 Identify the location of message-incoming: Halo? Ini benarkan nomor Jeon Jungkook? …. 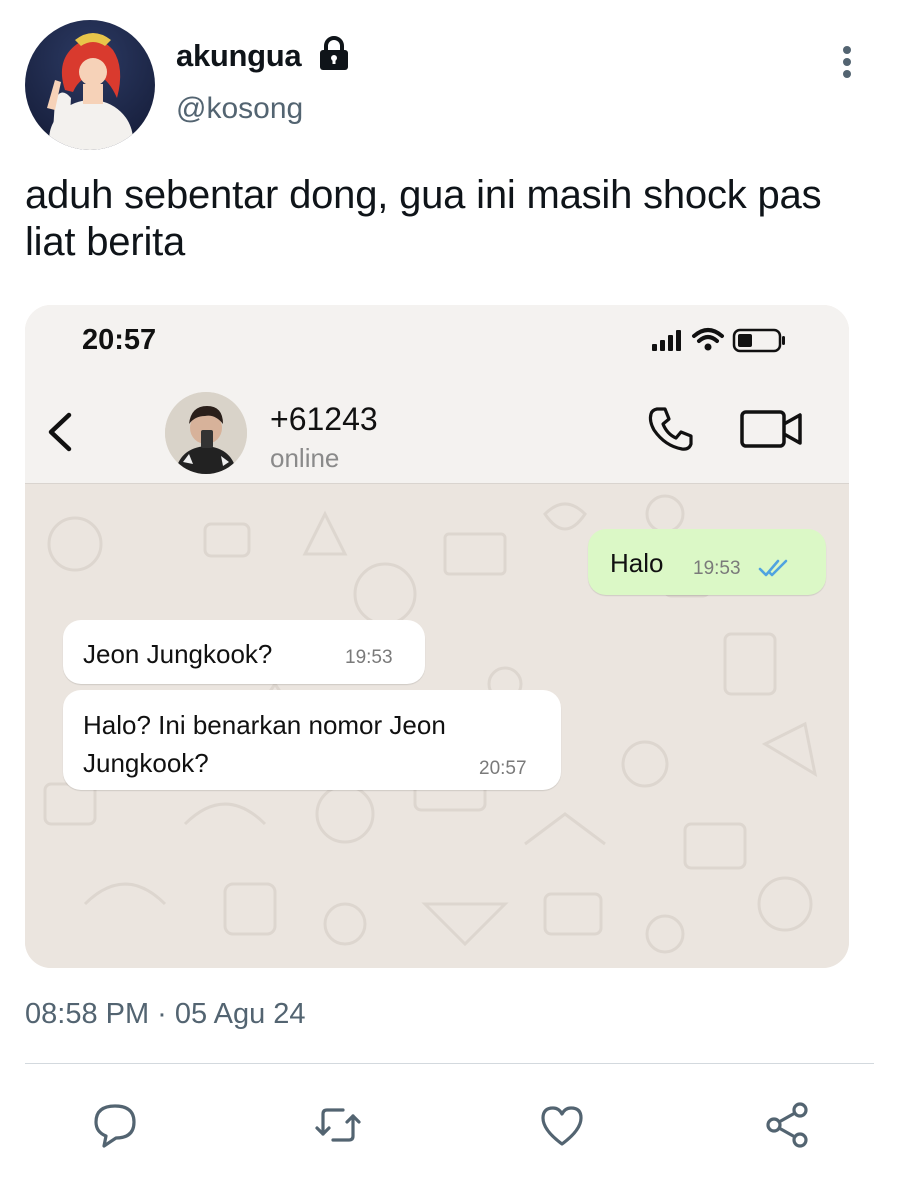
(312, 740).